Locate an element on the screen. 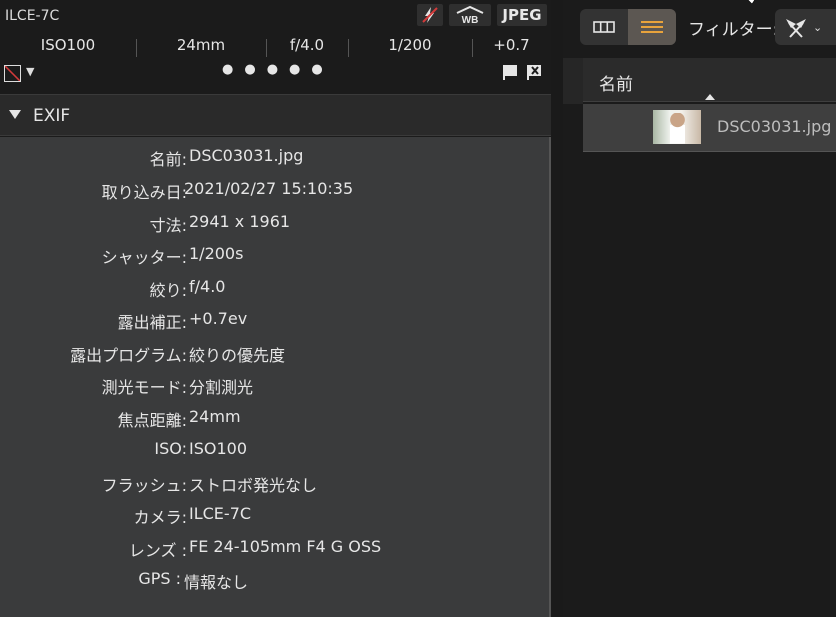  star-rating: ● ● ● ● ● is located at coordinates (272, 69).